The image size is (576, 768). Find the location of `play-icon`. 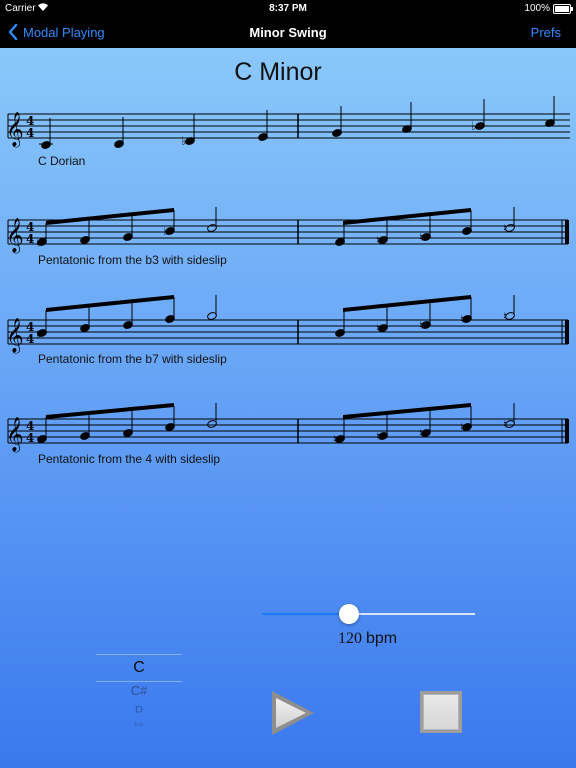

play-icon is located at coordinates (293, 713).